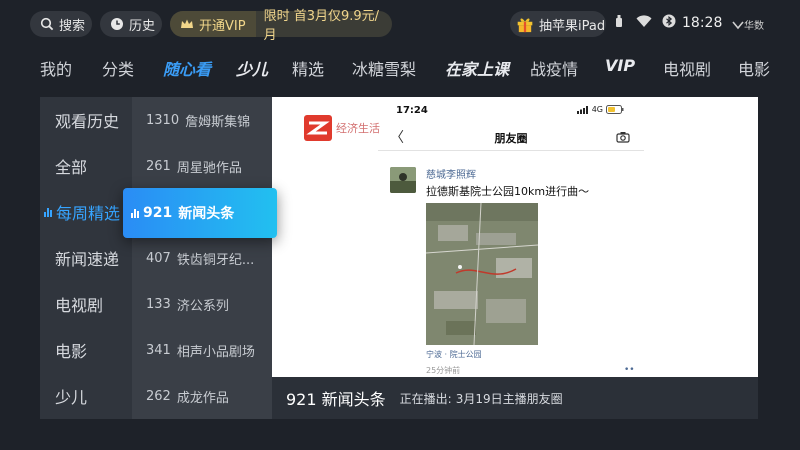 The height and width of the screenshot is (450, 800). I want to click on program-item: 341 相声小品剧场, so click(202, 350).